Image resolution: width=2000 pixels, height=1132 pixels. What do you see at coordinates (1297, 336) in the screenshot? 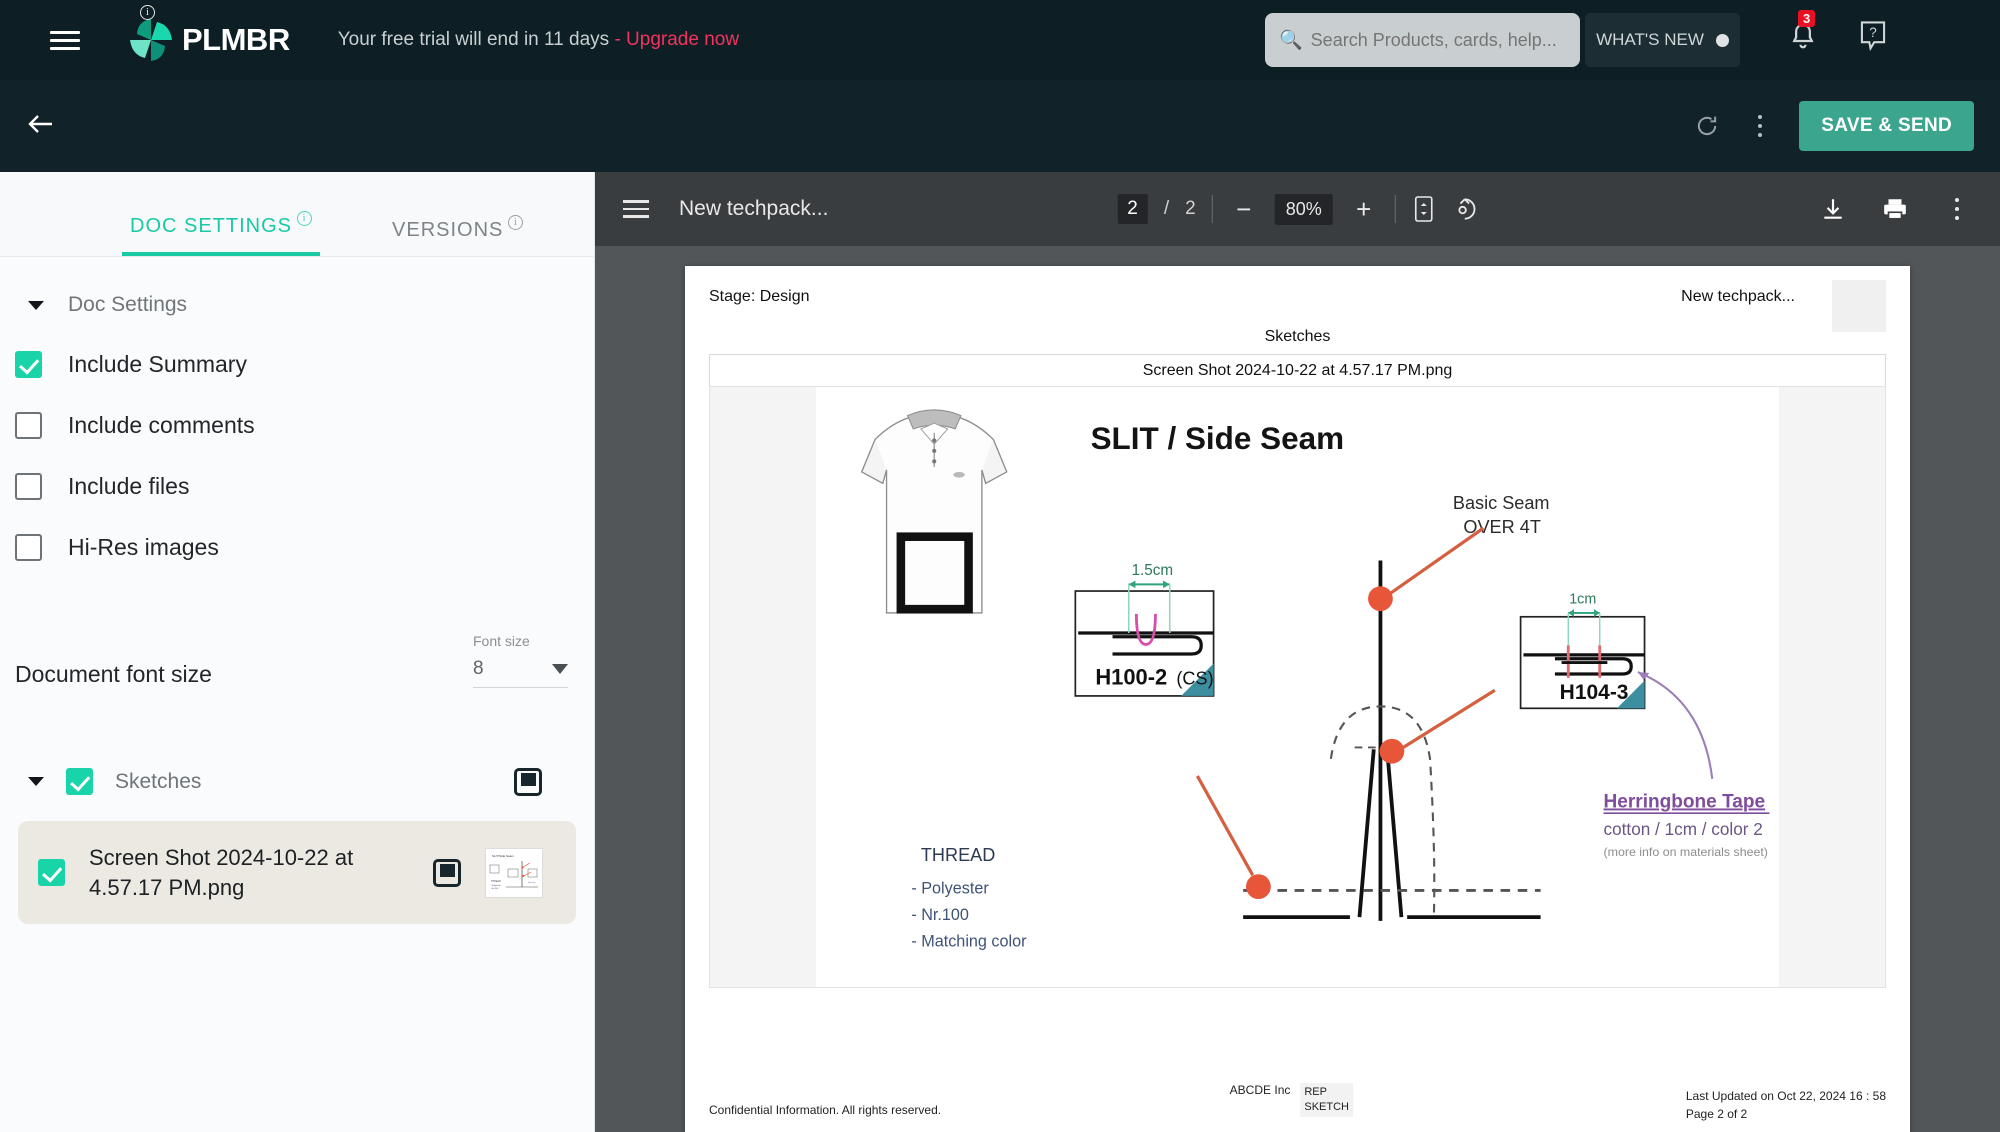
I see `doc-section-title: Sketches` at bounding box center [1297, 336].